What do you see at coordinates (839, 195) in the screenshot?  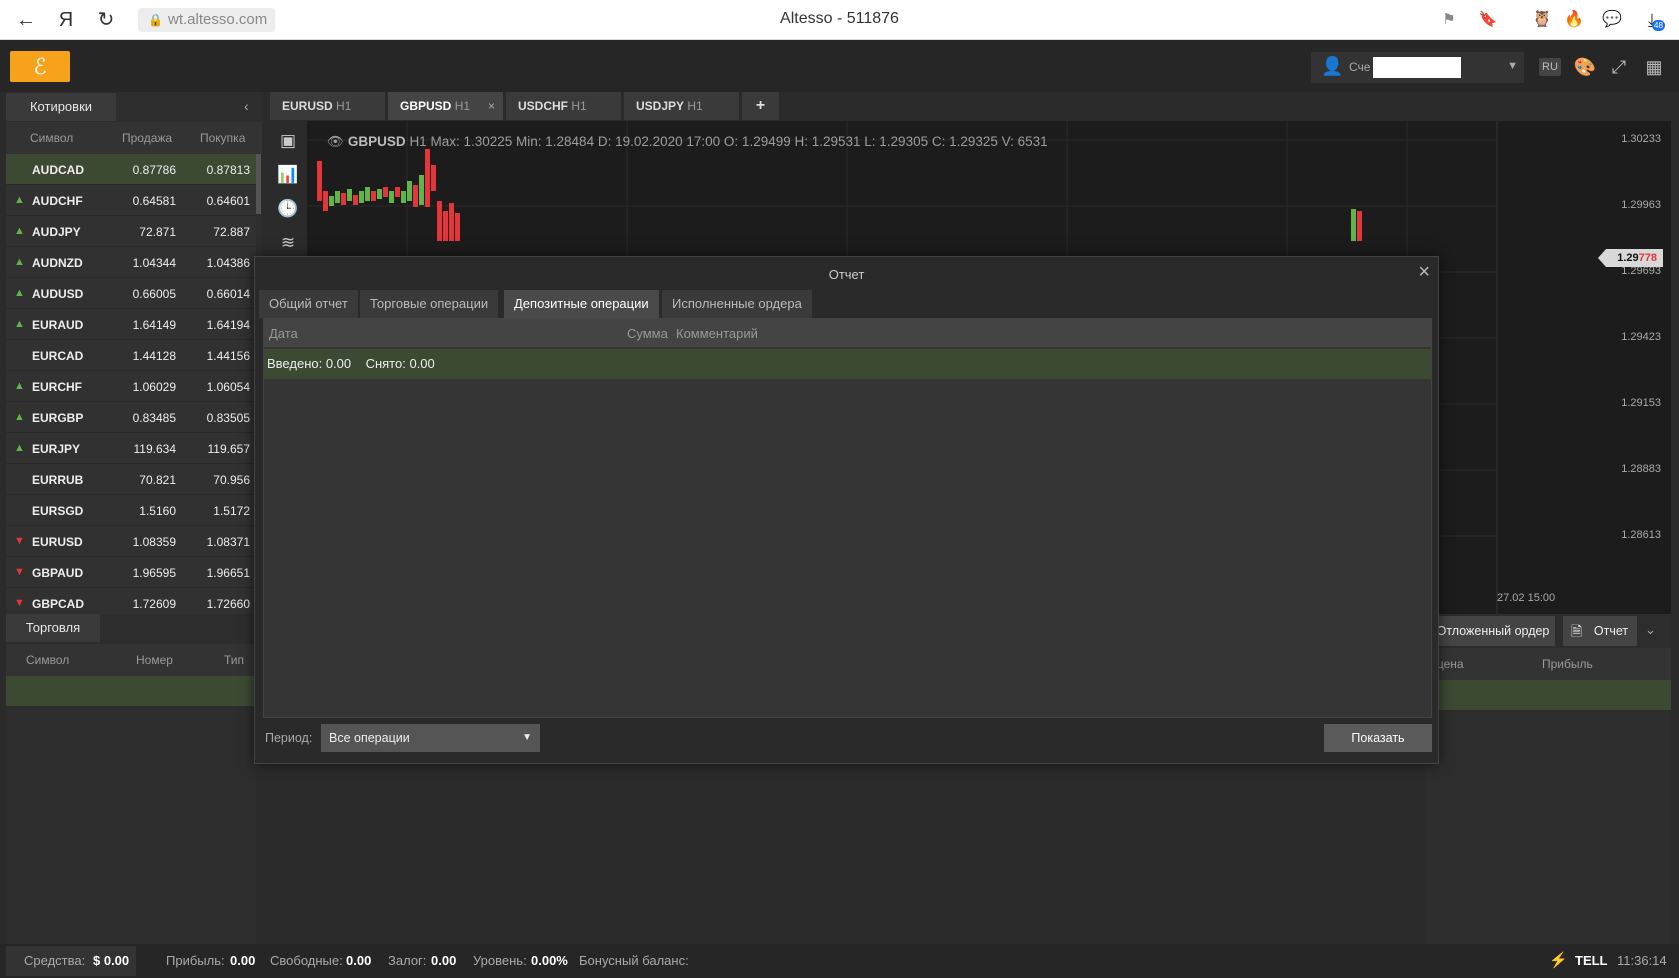 I see `candles` at bounding box center [839, 195].